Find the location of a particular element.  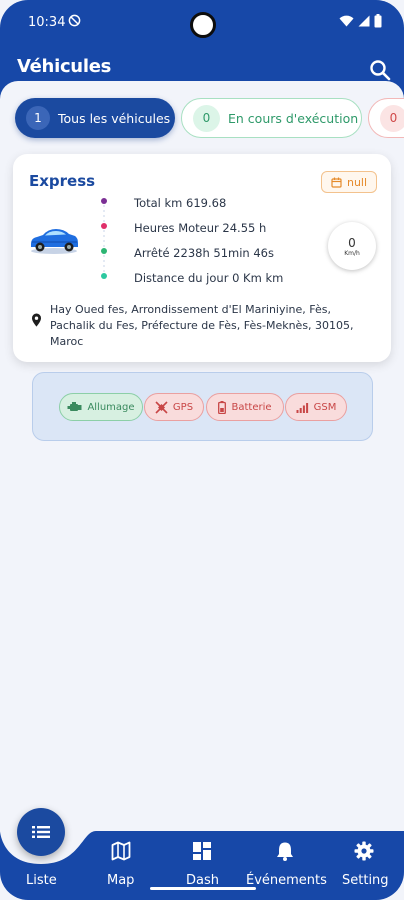

stopped-duration-stat: Arrêté 2238h 51min 46s is located at coordinates (204, 253).